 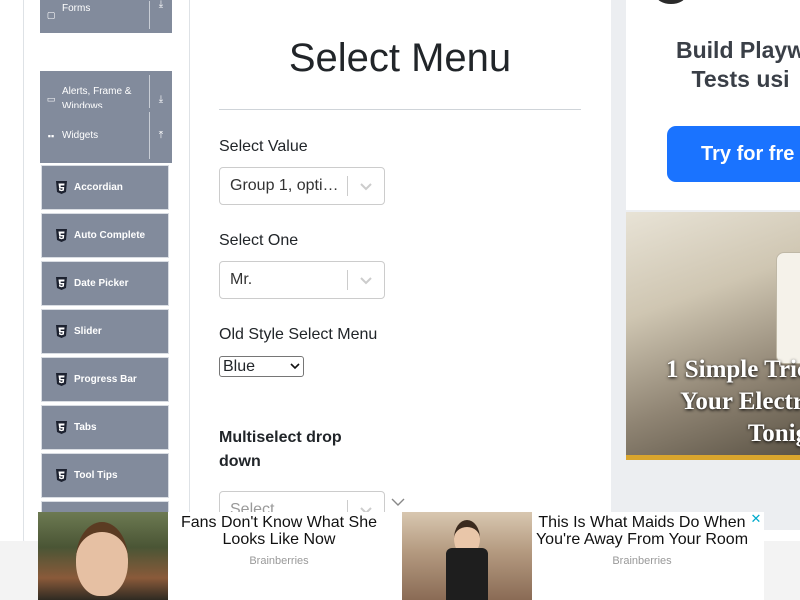 What do you see at coordinates (51, 14) in the screenshot?
I see `form-icon: ▢` at bounding box center [51, 14].